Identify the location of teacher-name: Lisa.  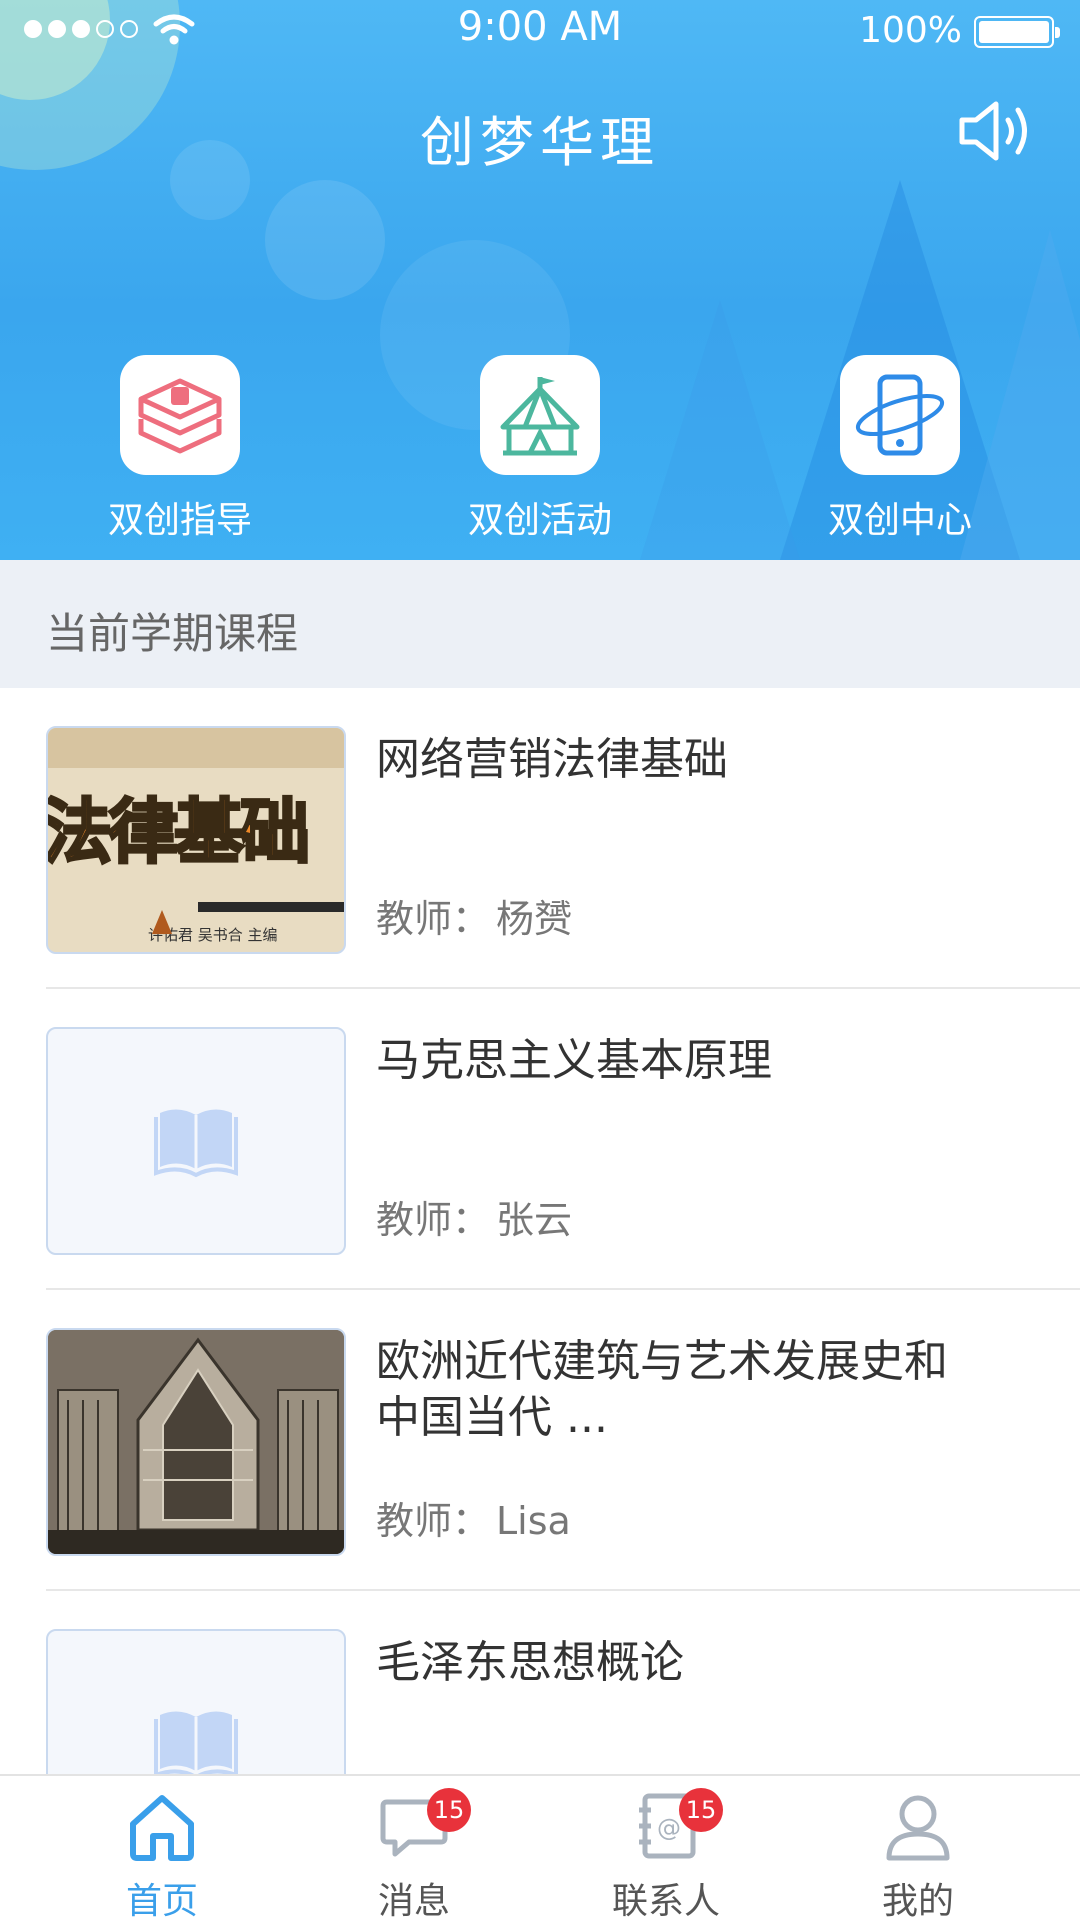
(533, 1521).